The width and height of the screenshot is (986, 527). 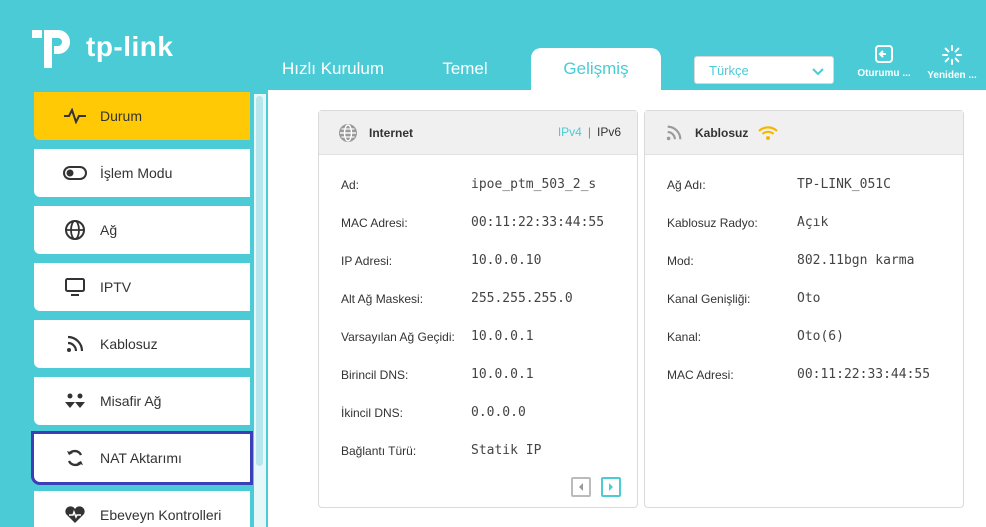 What do you see at coordinates (813, 222) in the screenshot?
I see `field-value: Açık` at bounding box center [813, 222].